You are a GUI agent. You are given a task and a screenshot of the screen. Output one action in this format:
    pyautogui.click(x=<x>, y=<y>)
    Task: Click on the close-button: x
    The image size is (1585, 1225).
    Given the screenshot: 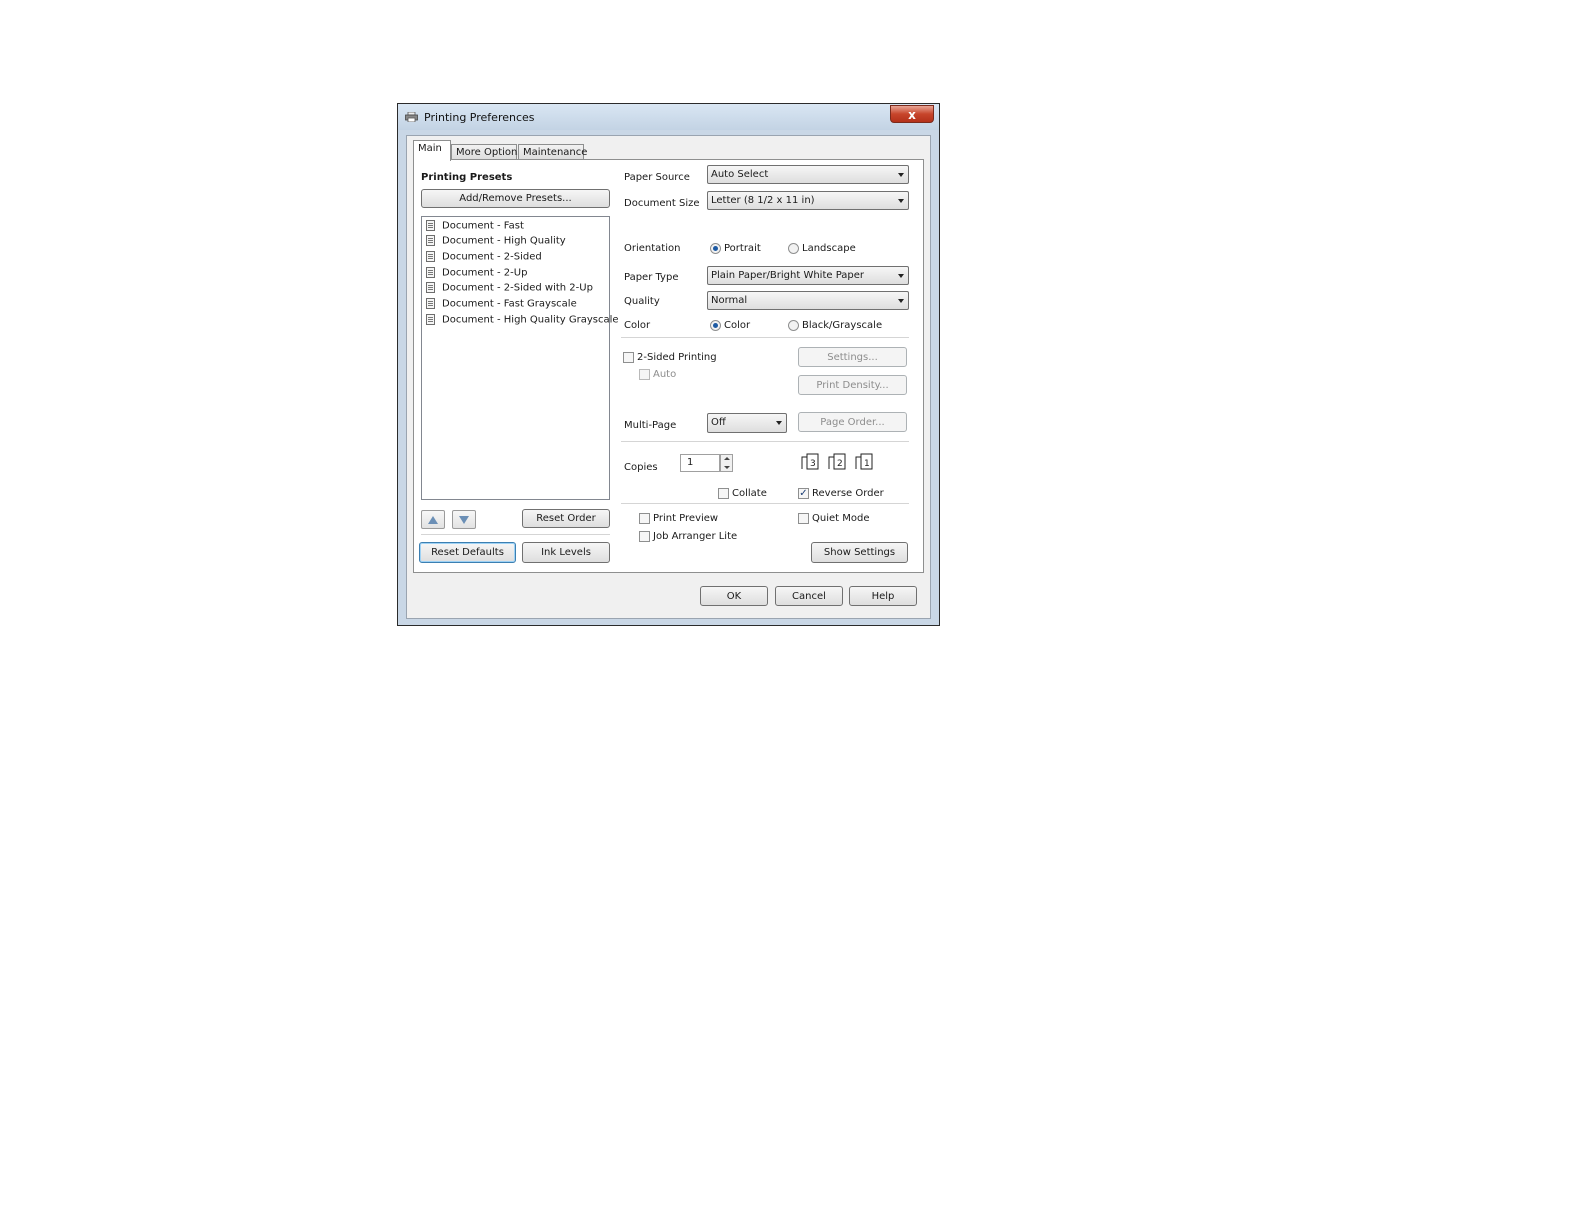 What is the action you would take?
    pyautogui.click(x=912, y=114)
    